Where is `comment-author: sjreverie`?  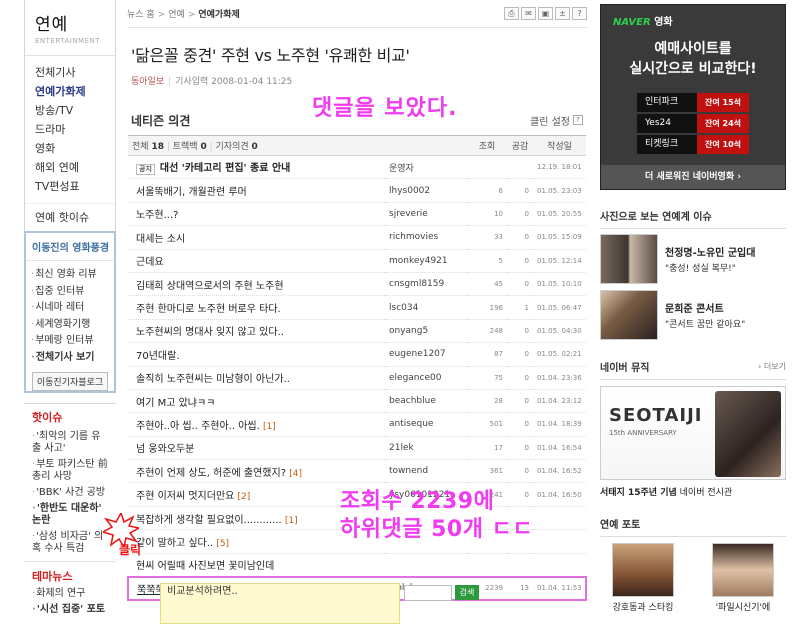
comment-author: sjreverie is located at coordinates (426, 214).